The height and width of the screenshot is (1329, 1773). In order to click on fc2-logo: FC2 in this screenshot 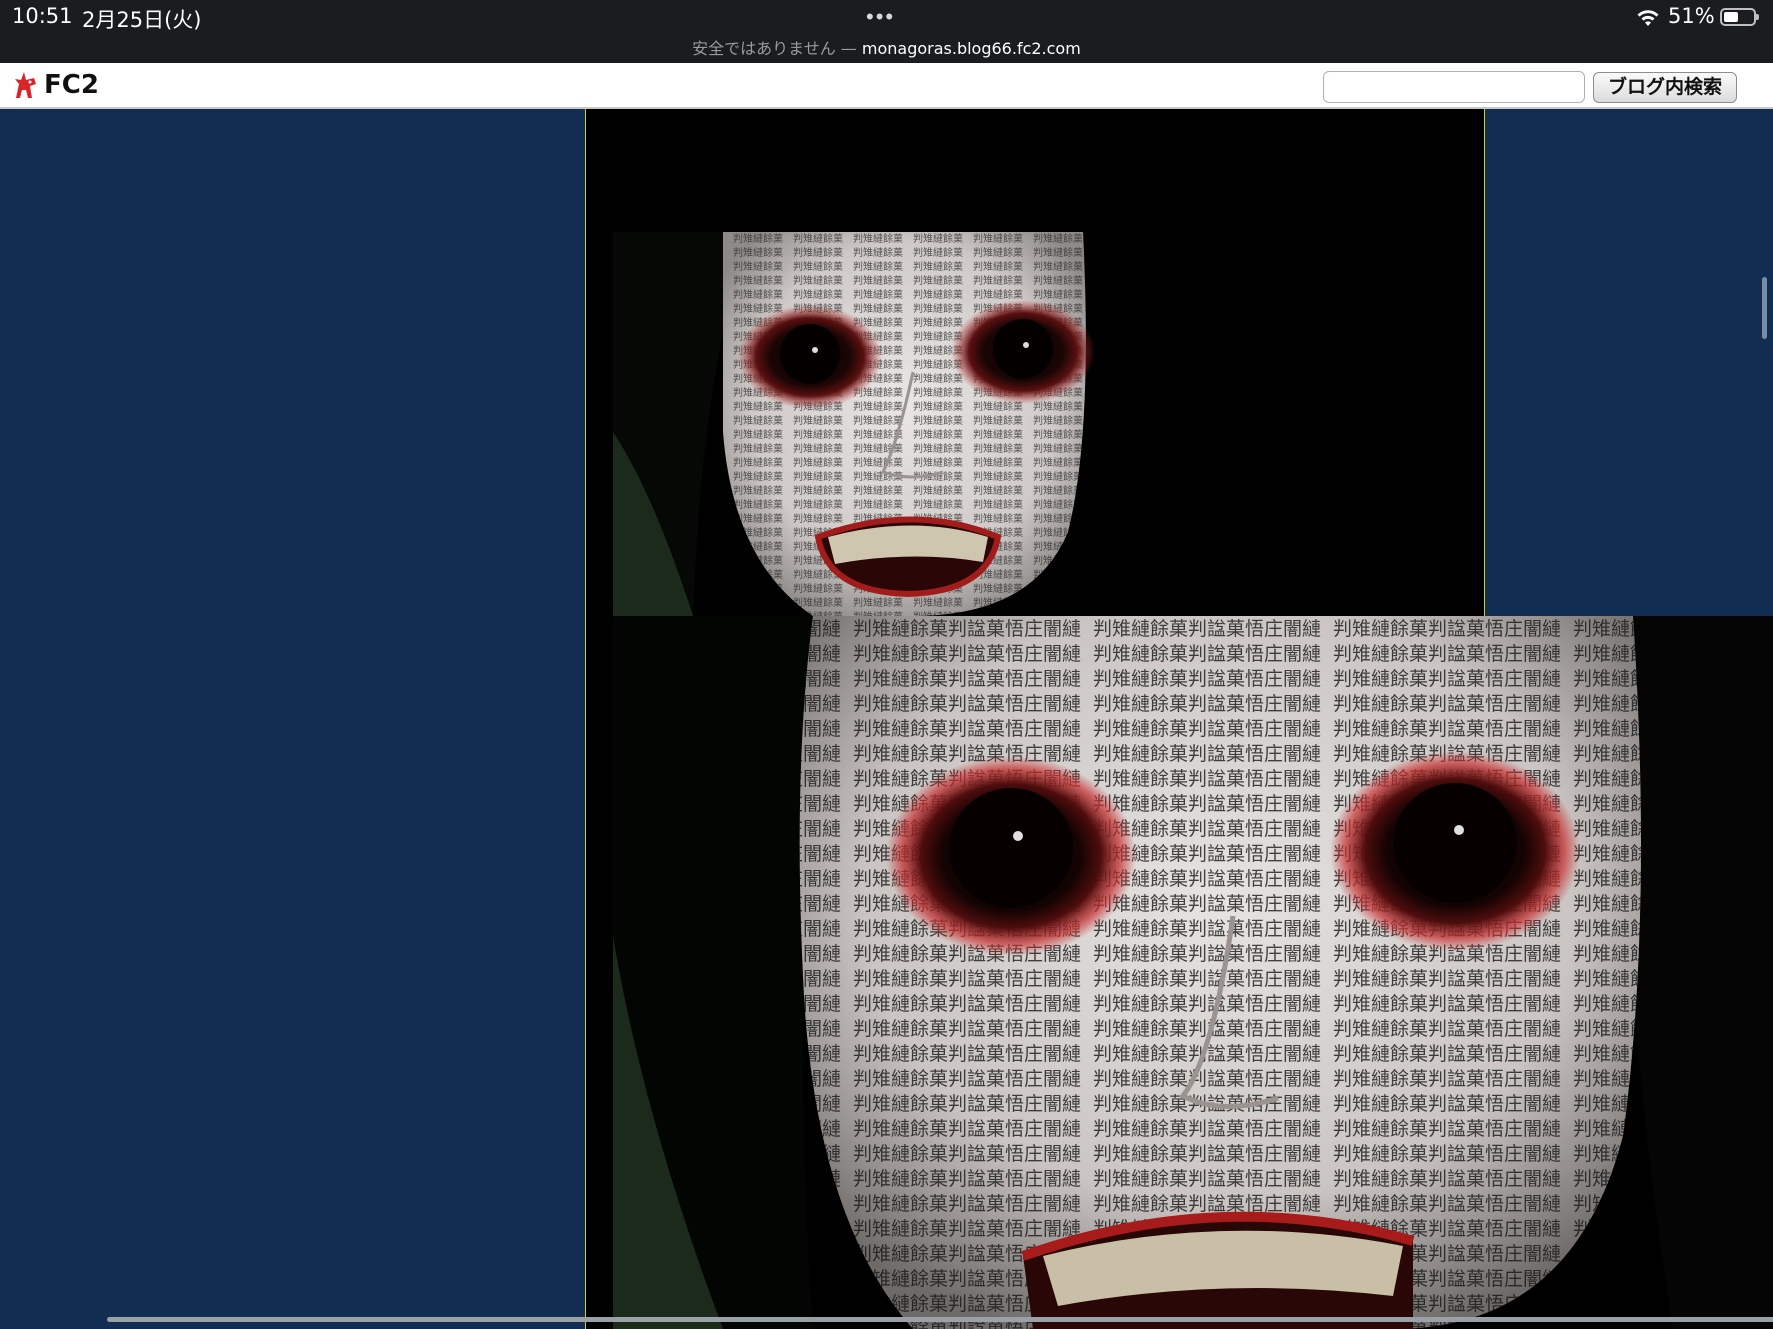, I will do `click(55, 85)`.